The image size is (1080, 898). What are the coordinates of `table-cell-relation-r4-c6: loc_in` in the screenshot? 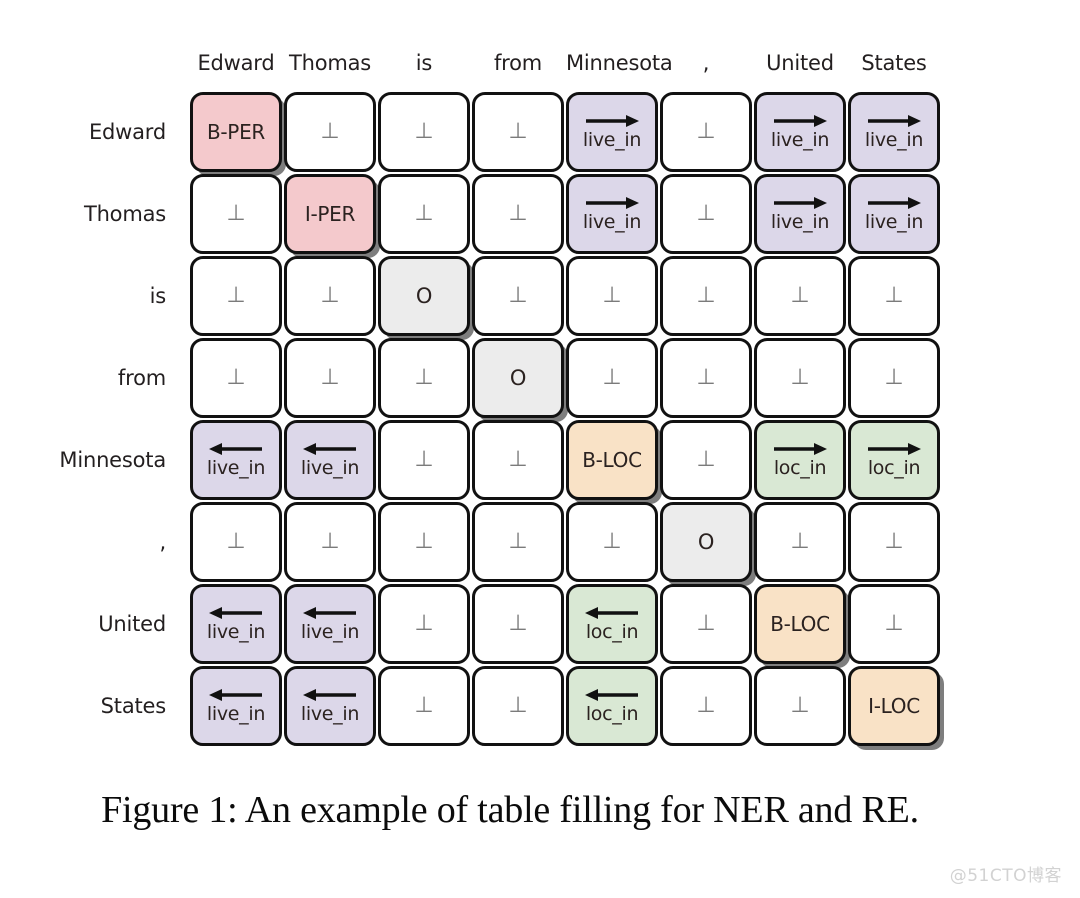 It's located at (800, 460).